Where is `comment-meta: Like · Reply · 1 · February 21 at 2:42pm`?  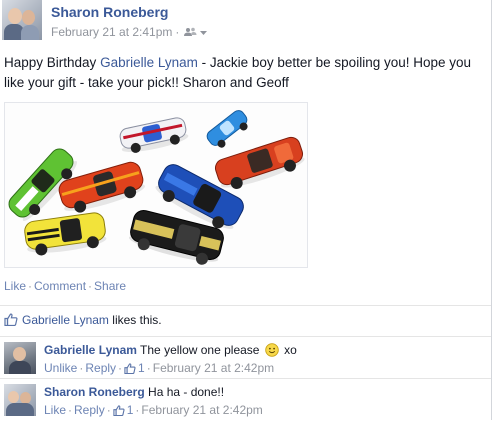
comment-meta: Like · Reply · 1 · February 21 at 2:42pm is located at coordinates (153, 410).